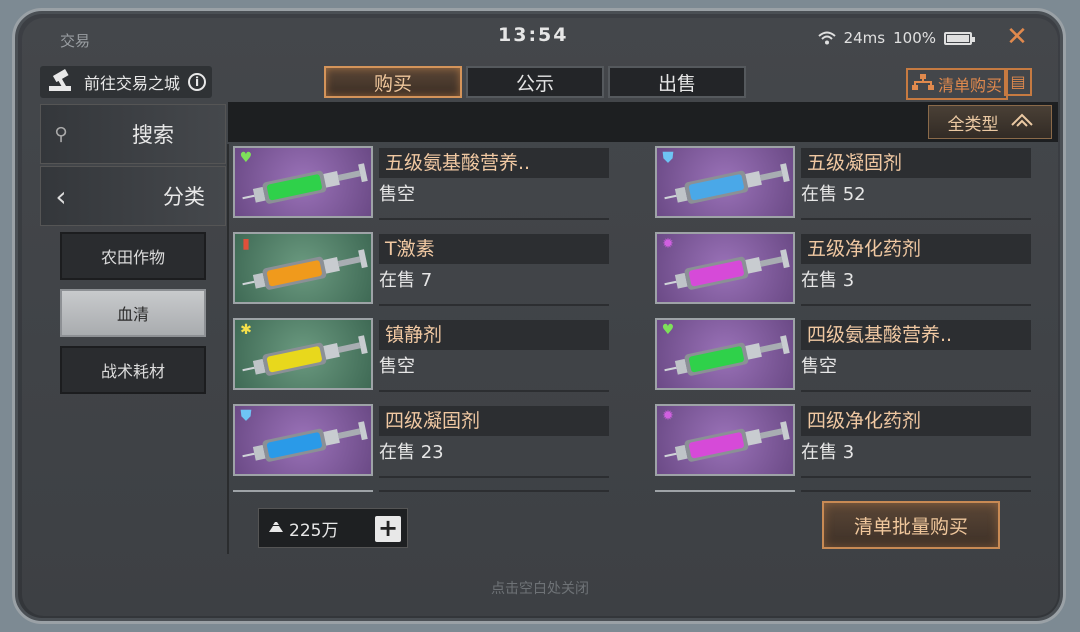  What do you see at coordinates (423, 184) in the screenshot?
I see `item-card: ♥ 五级氨基酸营养.. 售空` at bounding box center [423, 184].